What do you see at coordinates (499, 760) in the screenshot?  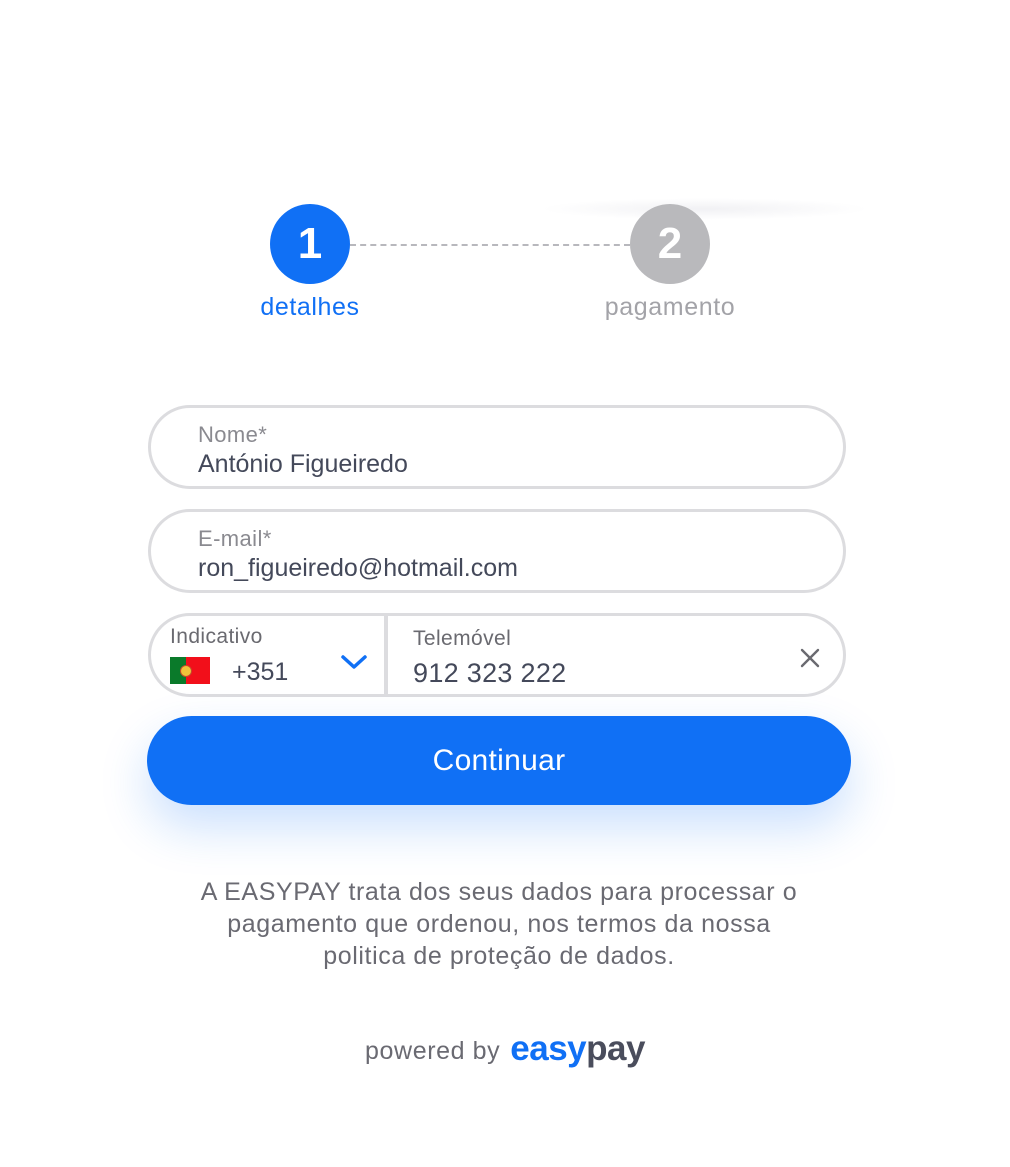 I see `continue-button: Continuar` at bounding box center [499, 760].